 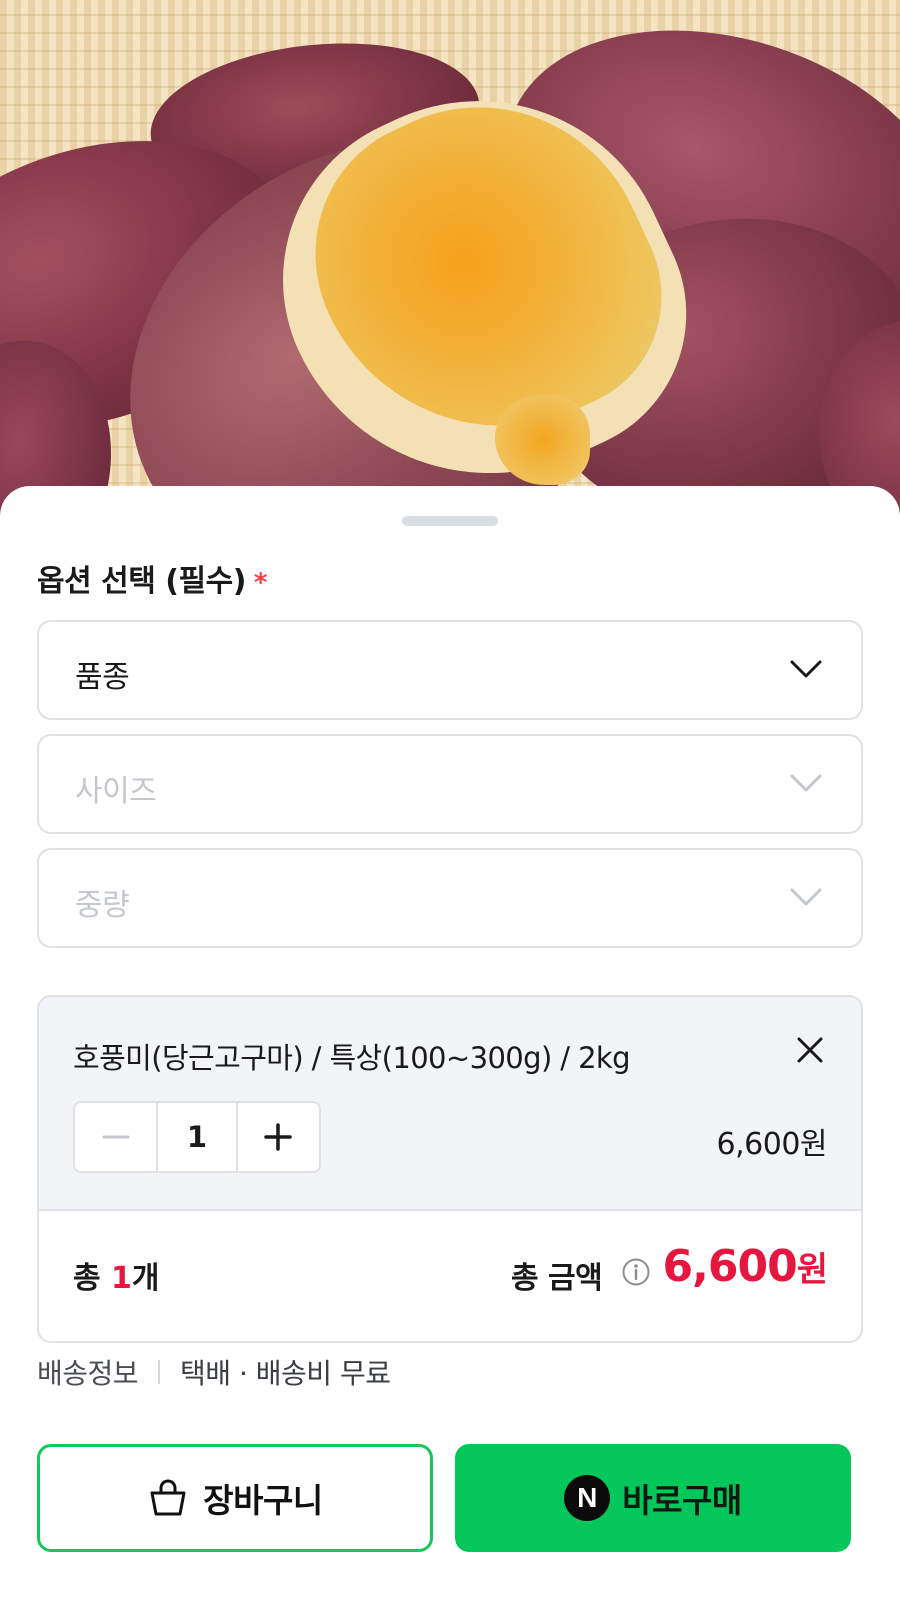 I want to click on variety-select: 품종, so click(x=450, y=670).